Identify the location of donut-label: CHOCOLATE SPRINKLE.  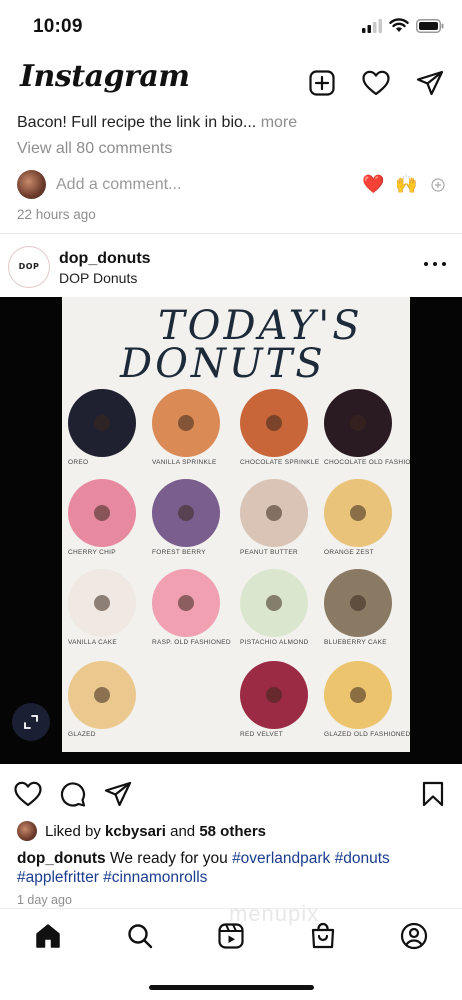
(280, 462).